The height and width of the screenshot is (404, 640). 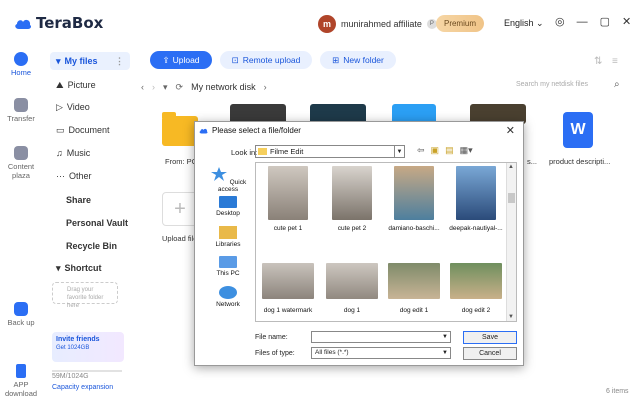 I want to click on video-icon: ▷, so click(x=59, y=106).